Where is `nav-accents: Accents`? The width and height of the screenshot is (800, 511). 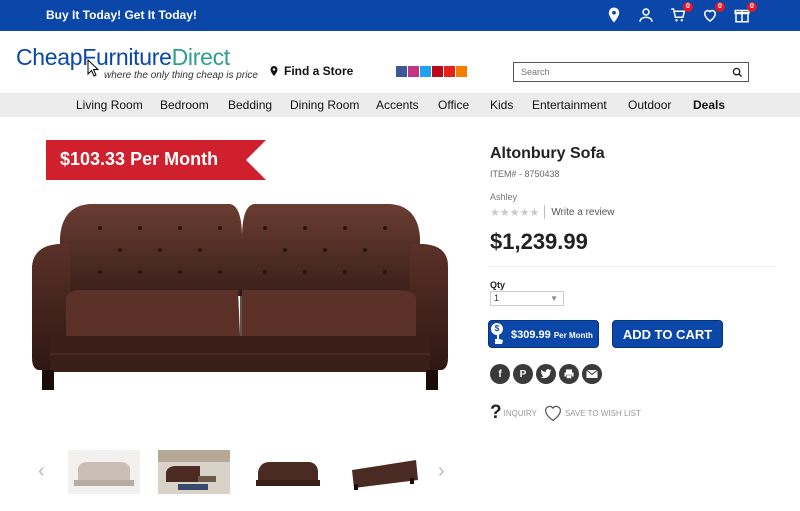
nav-accents: Accents is located at coordinates (397, 105).